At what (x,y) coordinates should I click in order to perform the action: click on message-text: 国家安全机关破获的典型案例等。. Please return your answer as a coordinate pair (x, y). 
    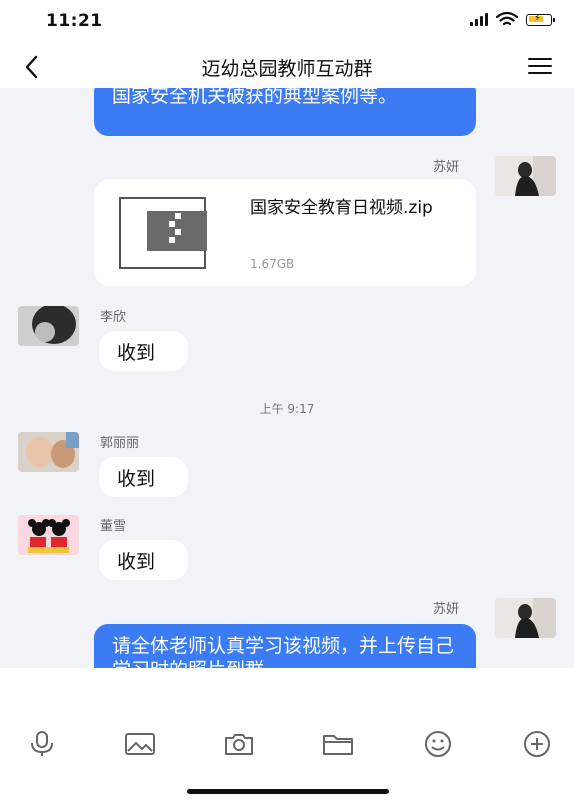
    Looking at the image, I should click on (255, 97).